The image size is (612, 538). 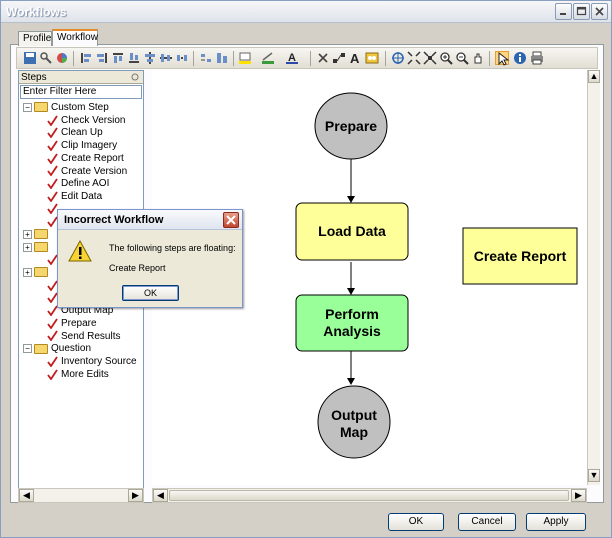 I want to click on fit-all-icon, so click(x=414, y=58).